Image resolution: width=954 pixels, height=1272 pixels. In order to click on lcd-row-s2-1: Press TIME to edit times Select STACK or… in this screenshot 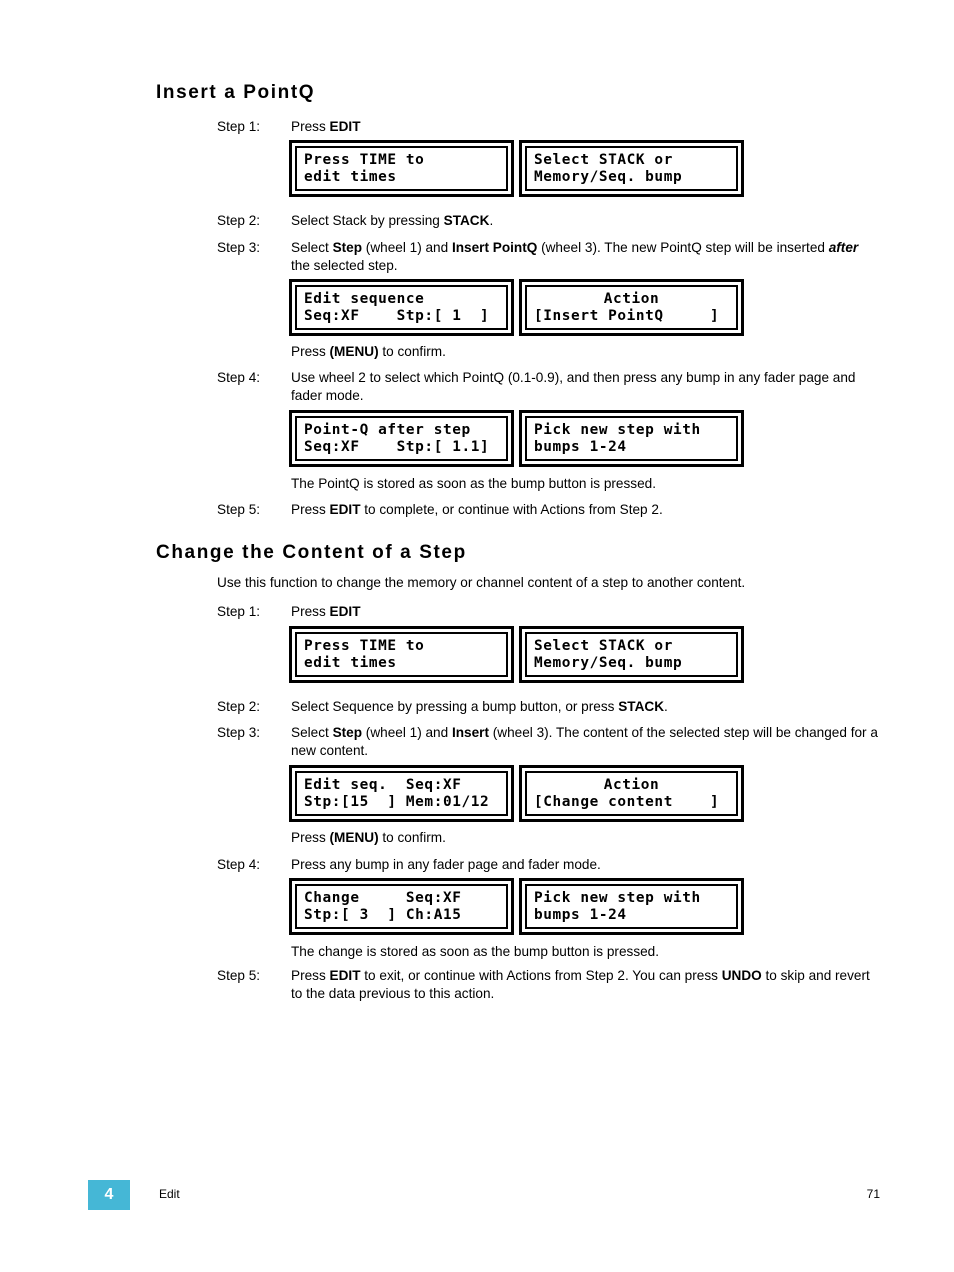, I will do `click(477, 655)`.